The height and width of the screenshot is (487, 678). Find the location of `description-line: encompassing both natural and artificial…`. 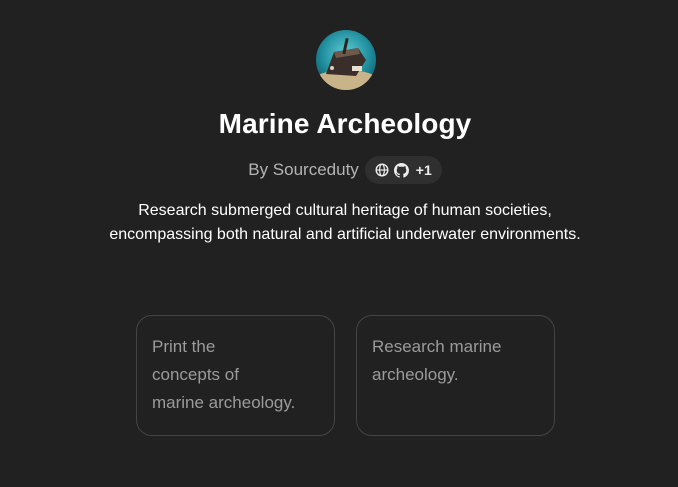

description-line: encompassing both natural and artificial… is located at coordinates (345, 234).